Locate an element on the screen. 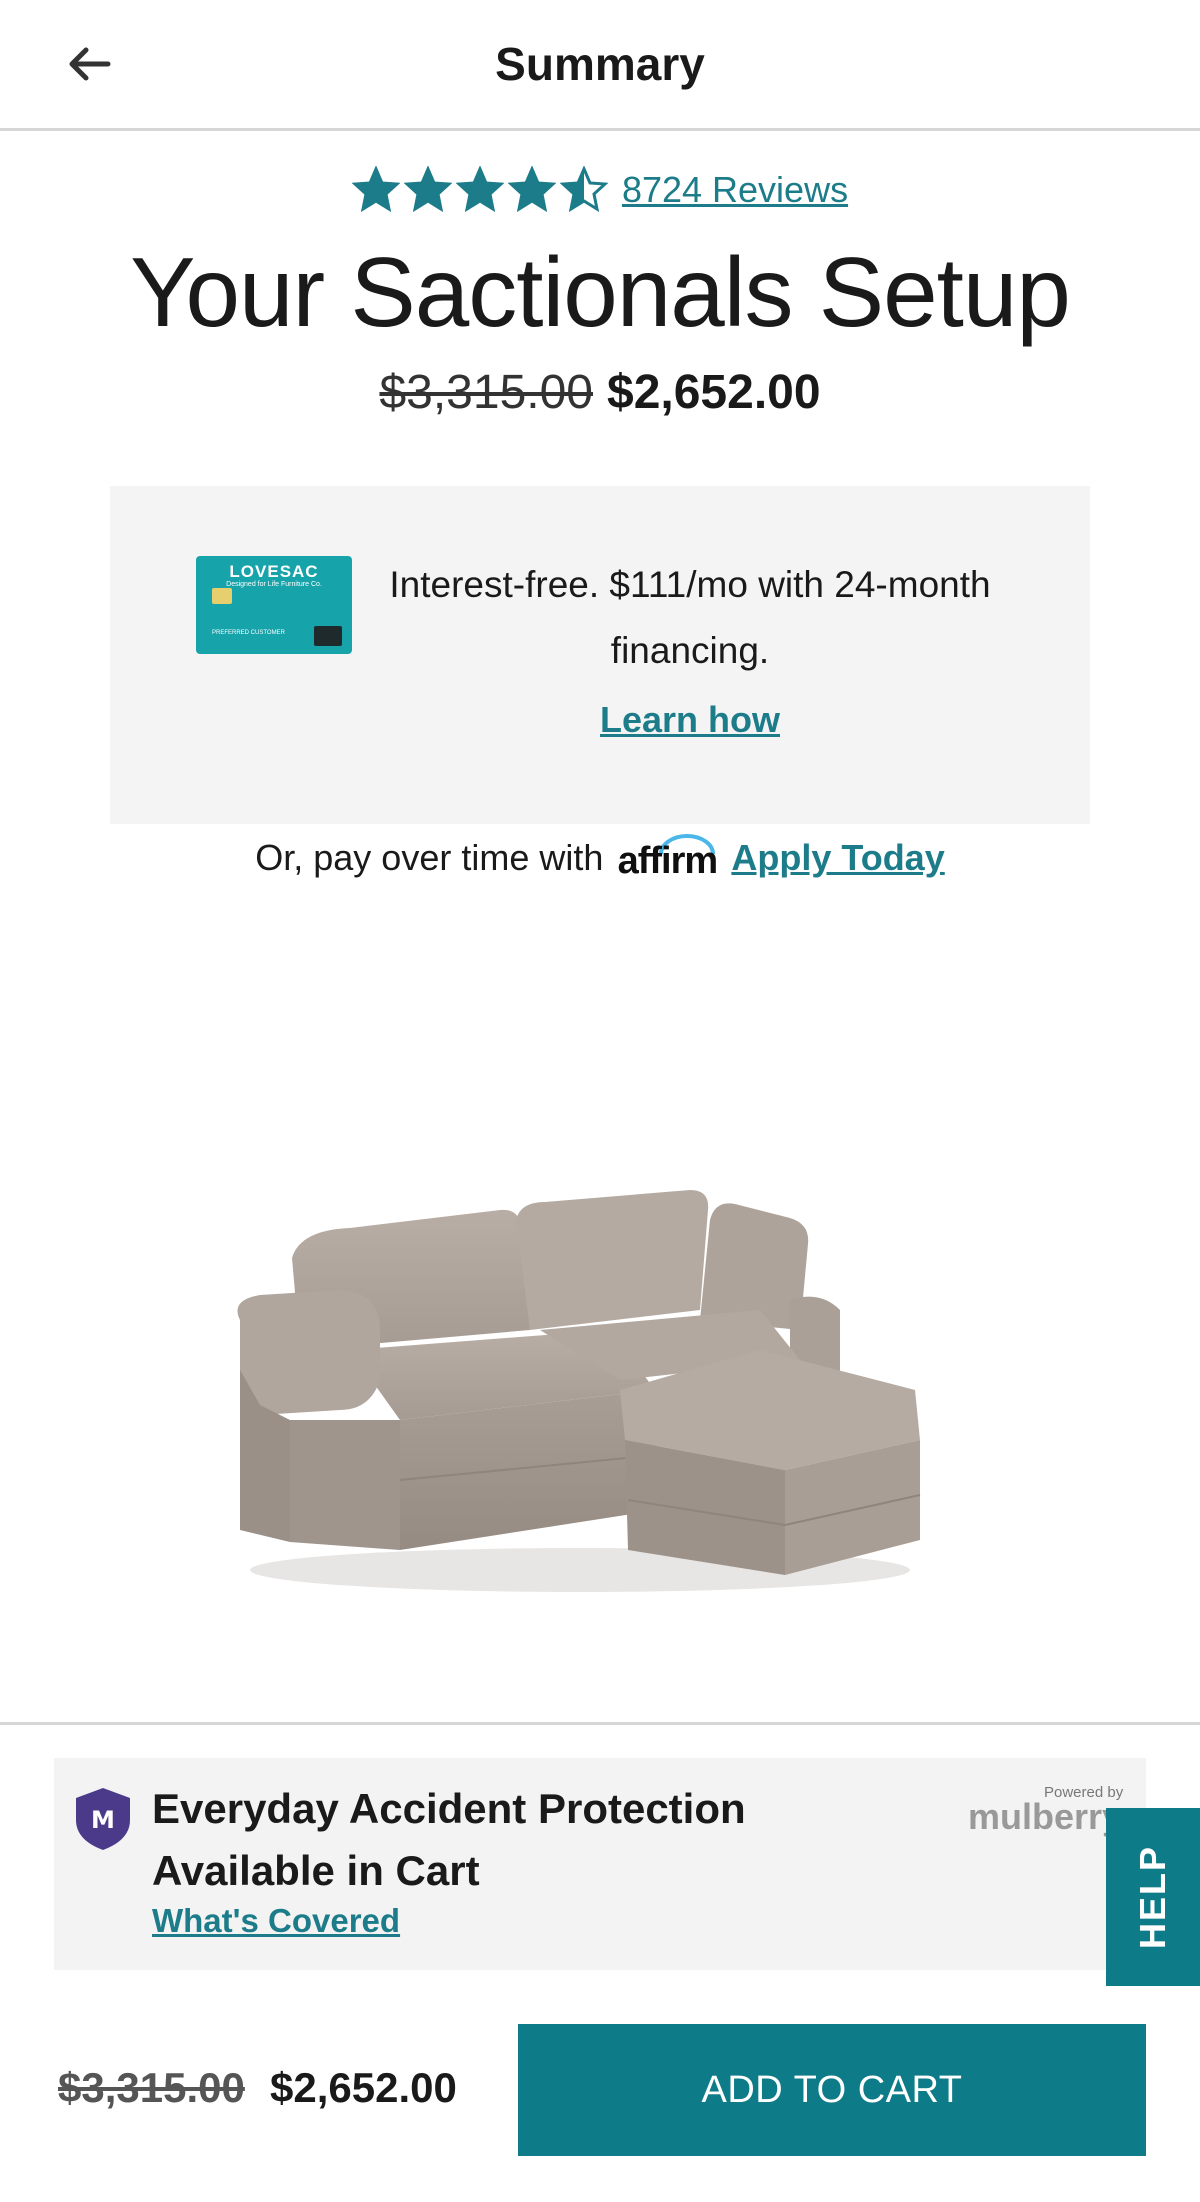 Image resolution: width=1200 pixels, height=2202 pixels. sale-price: $2,652.00 is located at coordinates (714, 392).